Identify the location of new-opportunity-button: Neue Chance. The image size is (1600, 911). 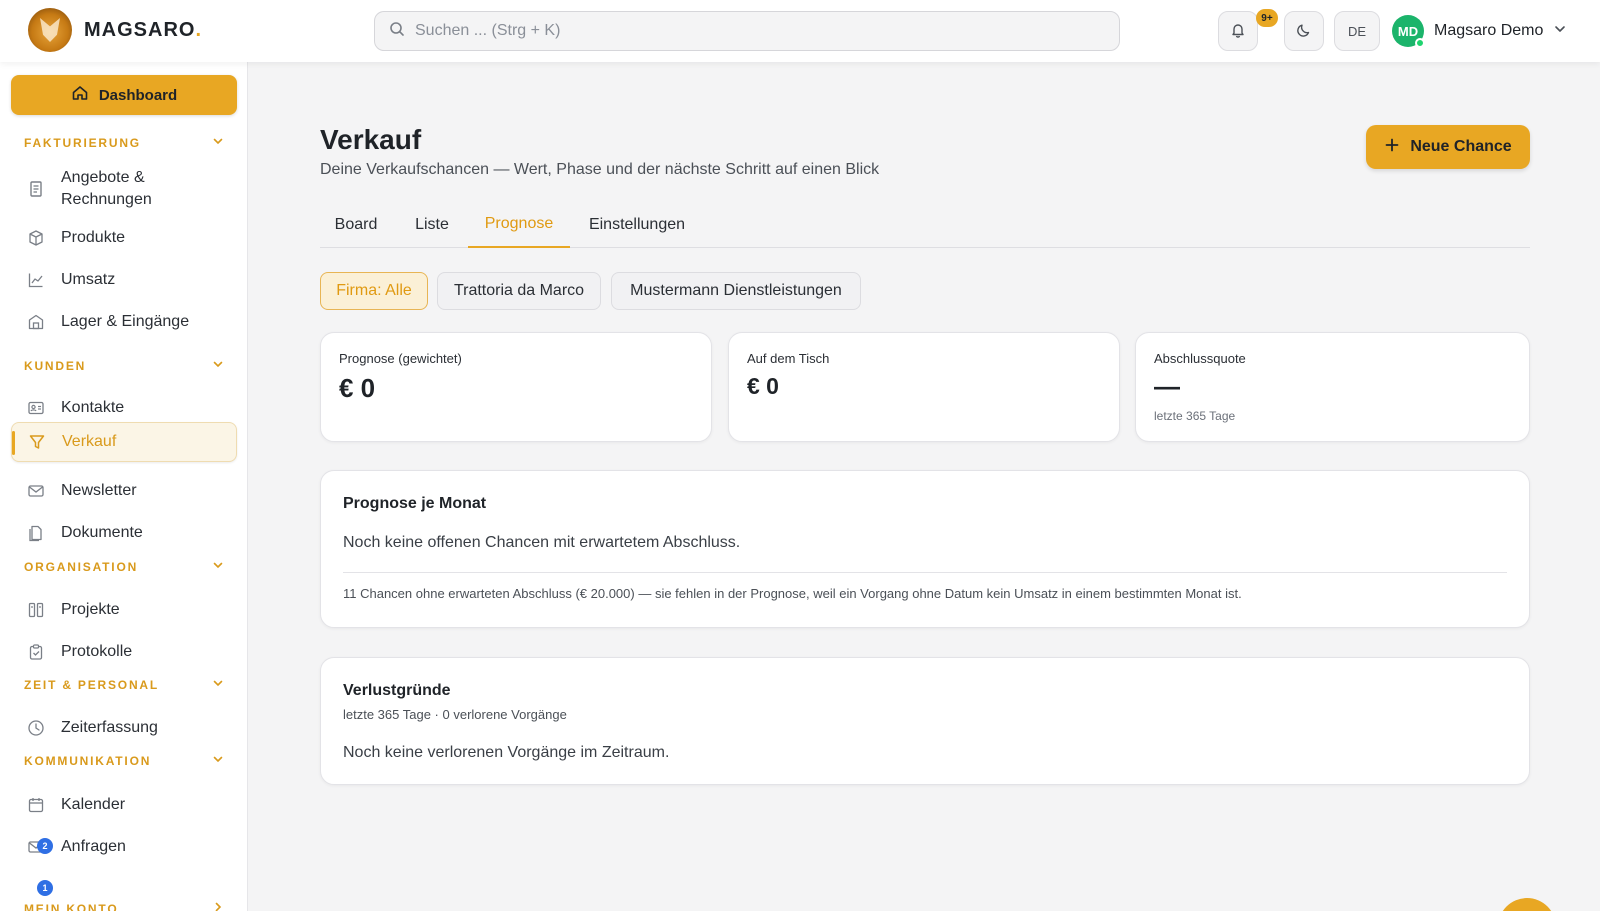
(1448, 147).